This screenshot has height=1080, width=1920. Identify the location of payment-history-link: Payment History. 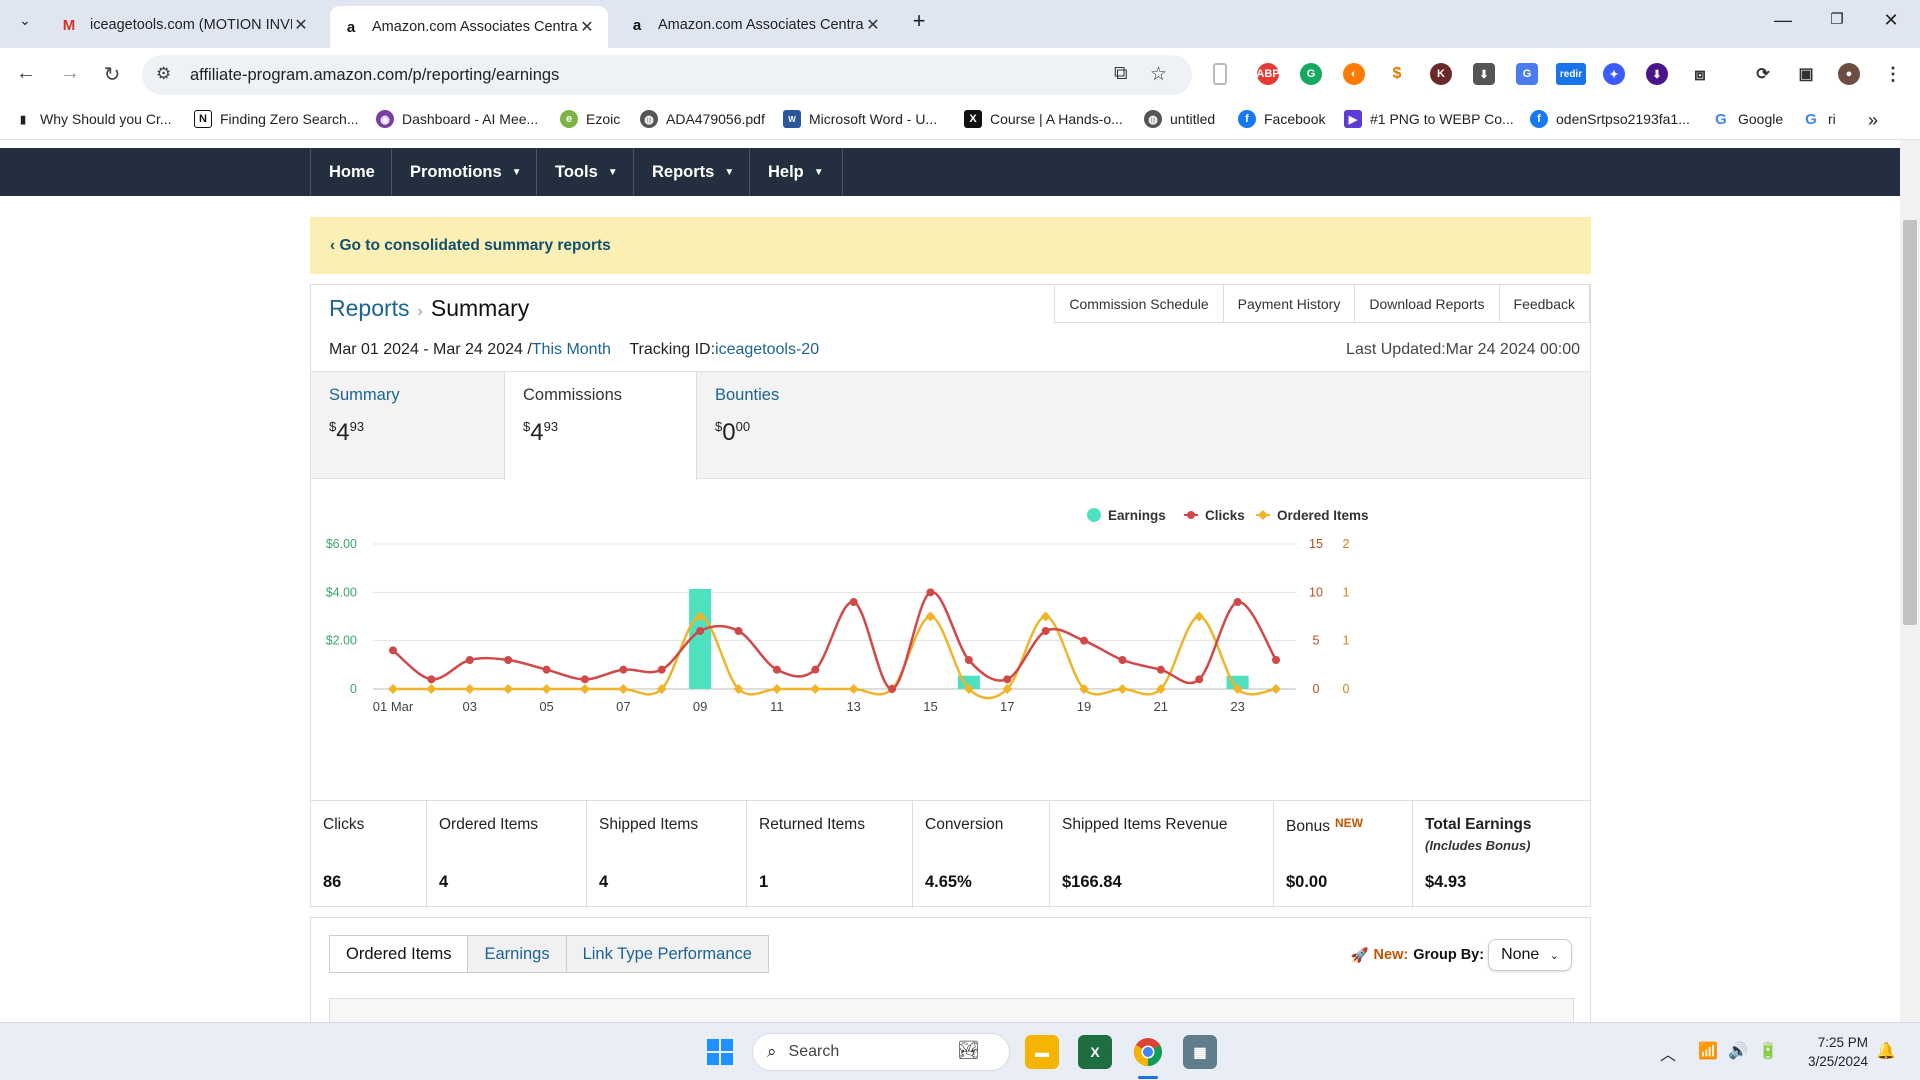
(1290, 303).